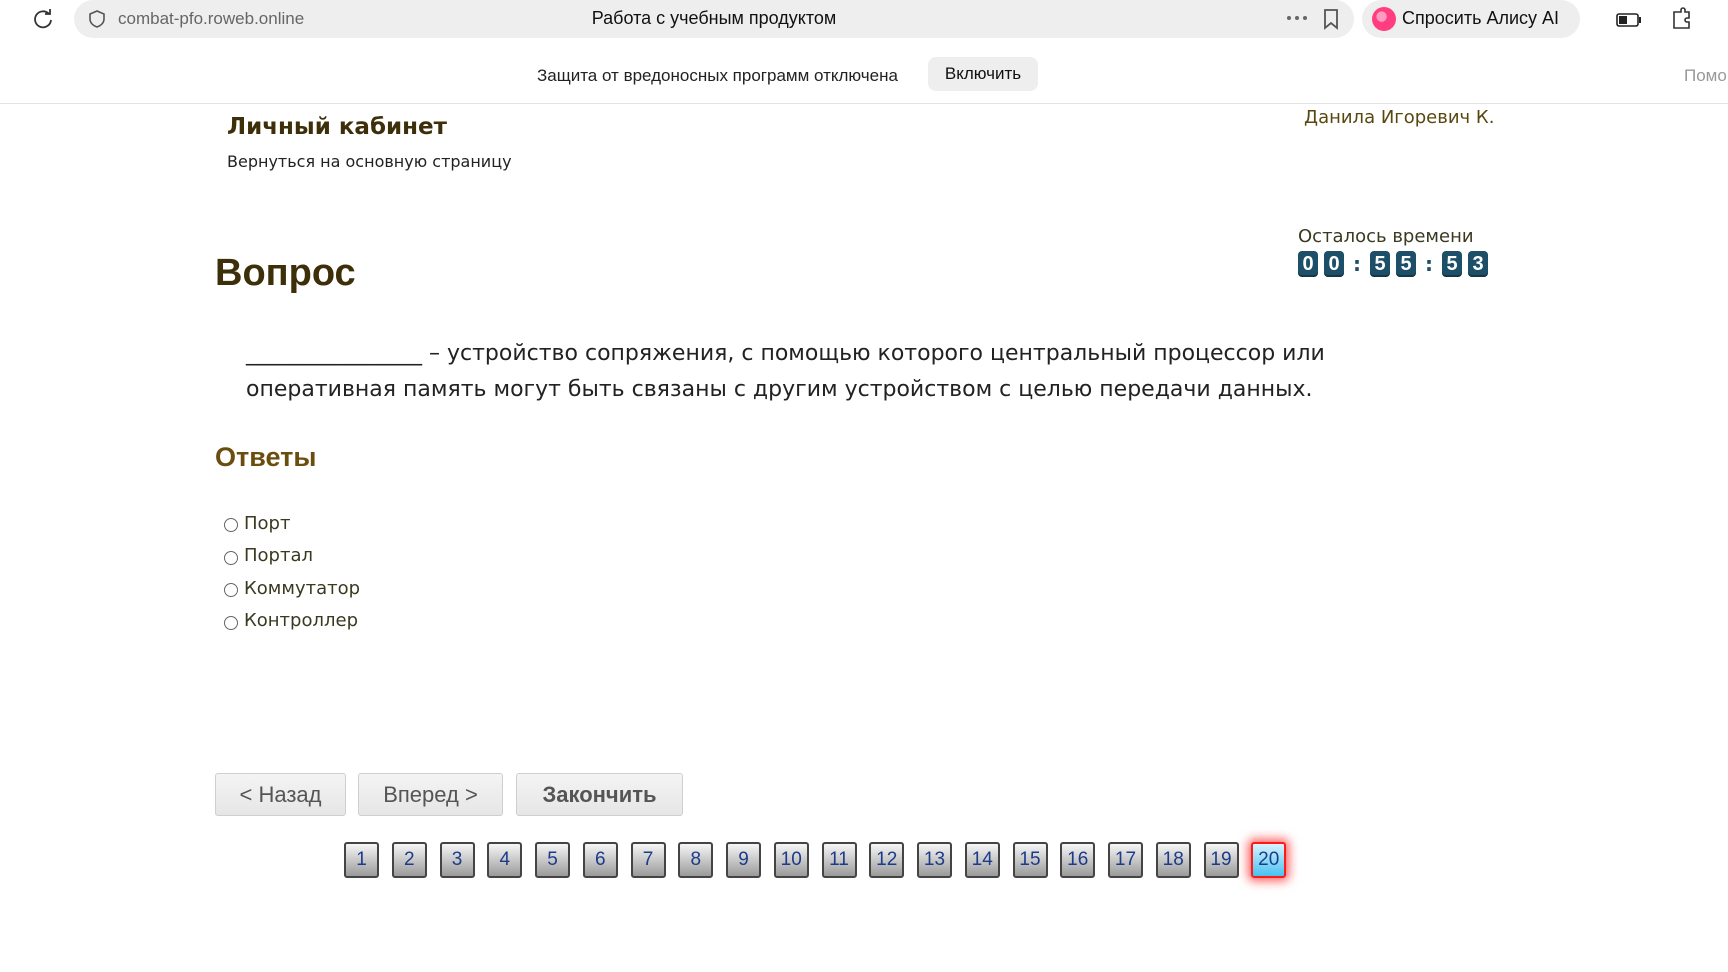 This screenshot has width=1728, height=972. I want to click on answer-list: Порт Портал Коммутатор Контроллер, so click(292, 572).